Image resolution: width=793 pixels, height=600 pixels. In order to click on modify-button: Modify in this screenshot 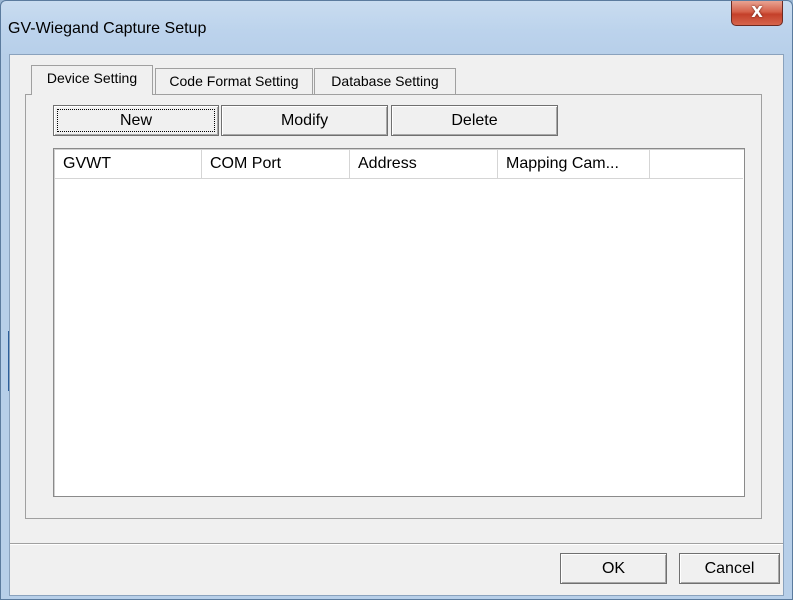, I will do `click(304, 120)`.